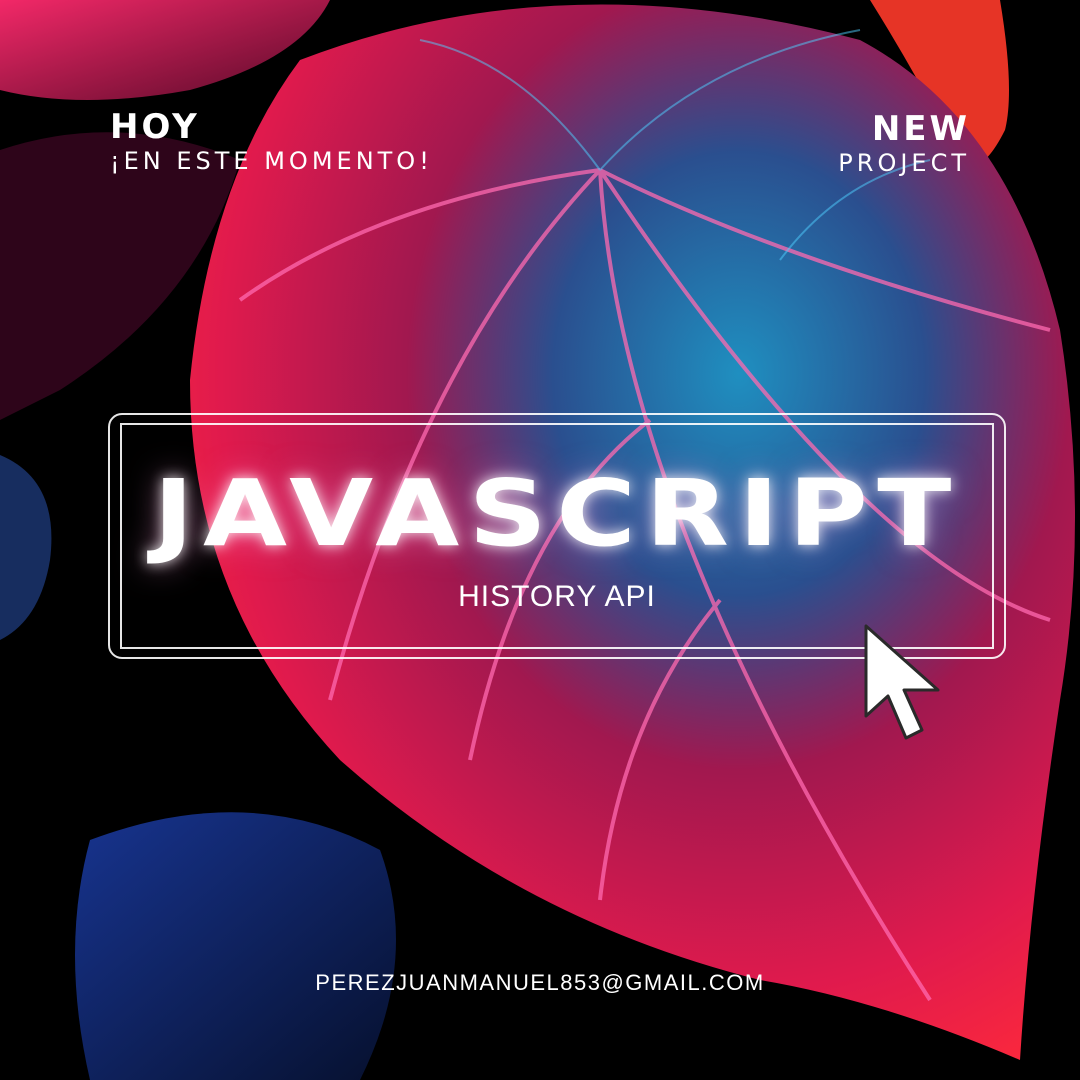 This screenshot has height=1080, width=1080. What do you see at coordinates (904, 163) in the screenshot?
I see `project-subheading: PROJECT` at bounding box center [904, 163].